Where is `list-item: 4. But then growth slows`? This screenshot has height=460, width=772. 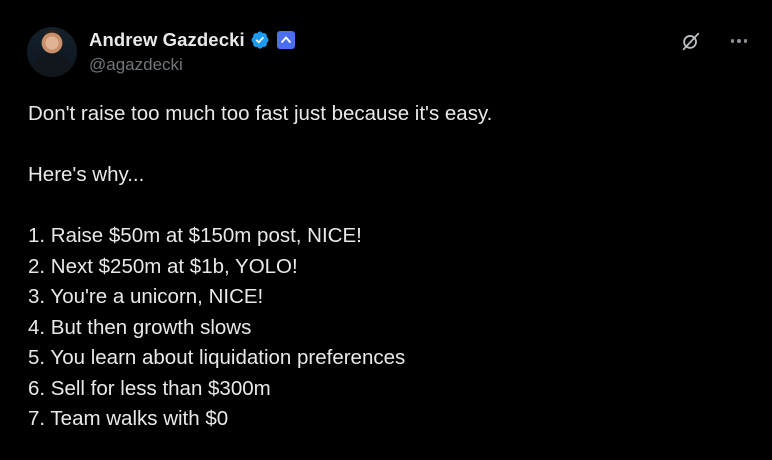 list-item: 4. But then growth slows is located at coordinates (140, 327).